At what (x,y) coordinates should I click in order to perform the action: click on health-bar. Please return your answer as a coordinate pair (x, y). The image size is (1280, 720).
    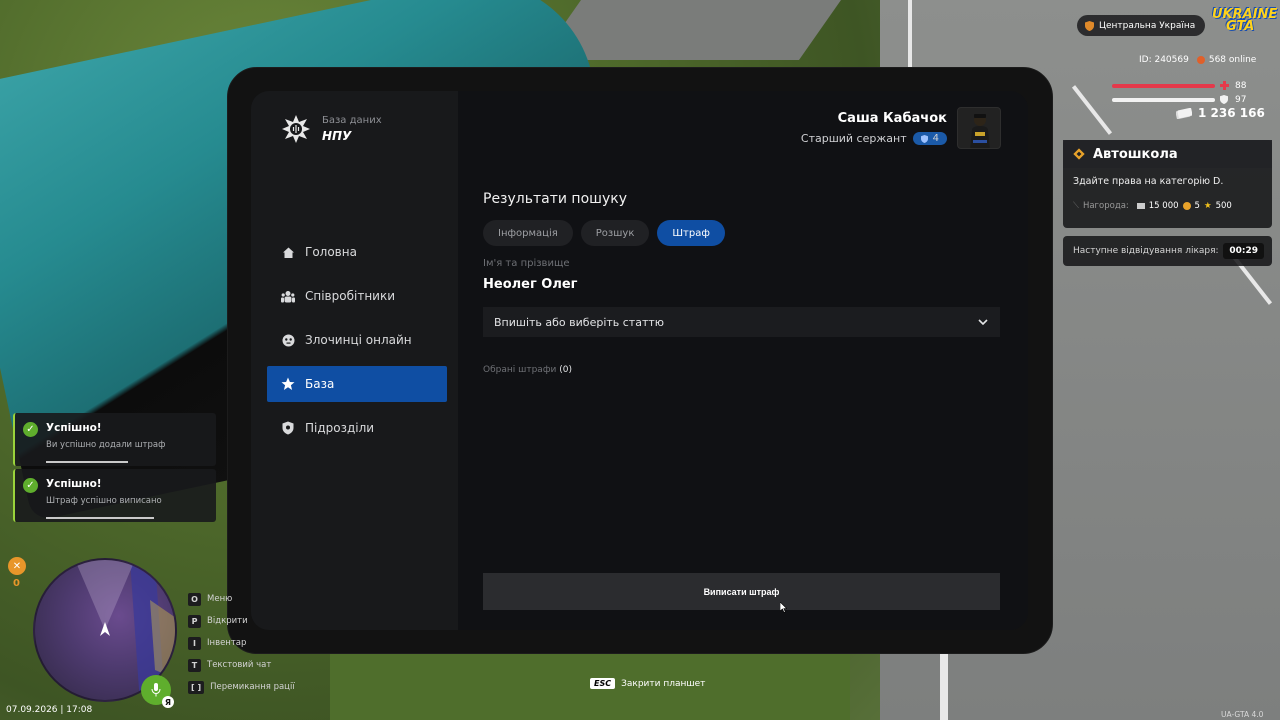
    Looking at the image, I should click on (1163, 86).